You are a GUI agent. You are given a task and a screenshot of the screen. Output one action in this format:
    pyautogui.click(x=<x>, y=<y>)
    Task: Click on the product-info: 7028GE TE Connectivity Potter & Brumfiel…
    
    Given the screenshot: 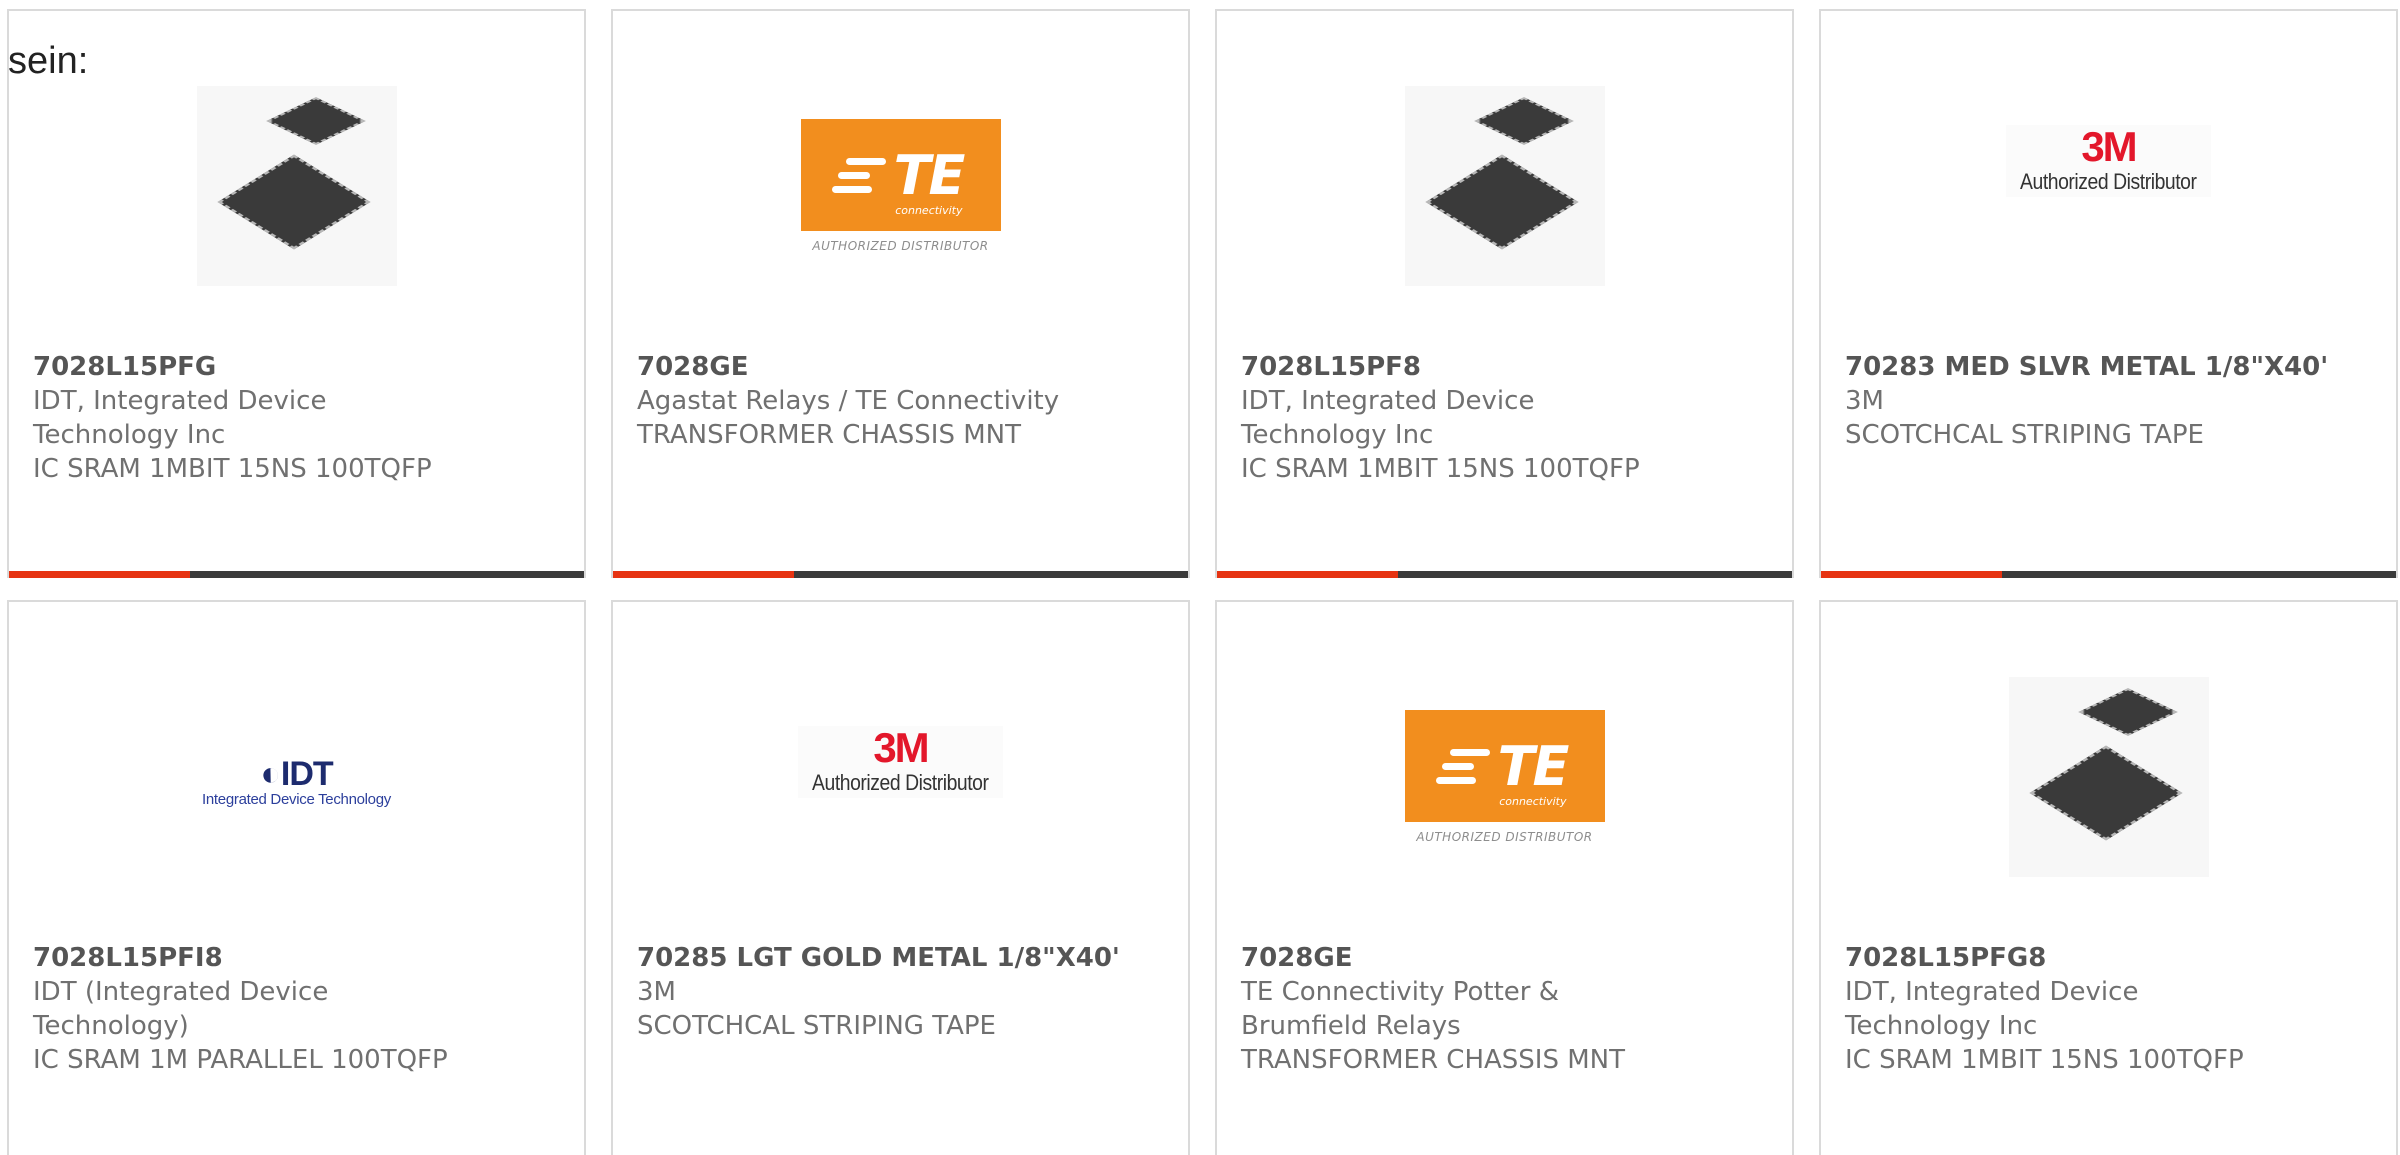 What is the action you would take?
    pyautogui.click(x=1506, y=1009)
    